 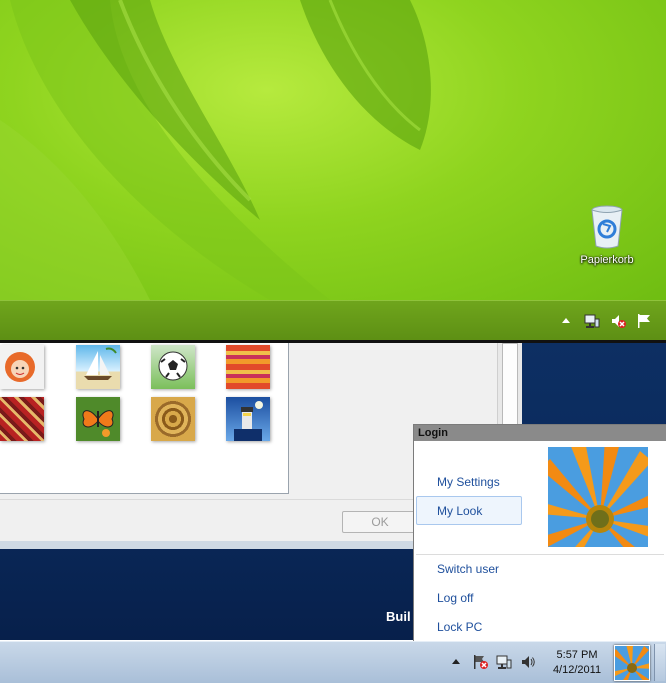 I want to click on login-menu-separator, so click(x=540, y=554).